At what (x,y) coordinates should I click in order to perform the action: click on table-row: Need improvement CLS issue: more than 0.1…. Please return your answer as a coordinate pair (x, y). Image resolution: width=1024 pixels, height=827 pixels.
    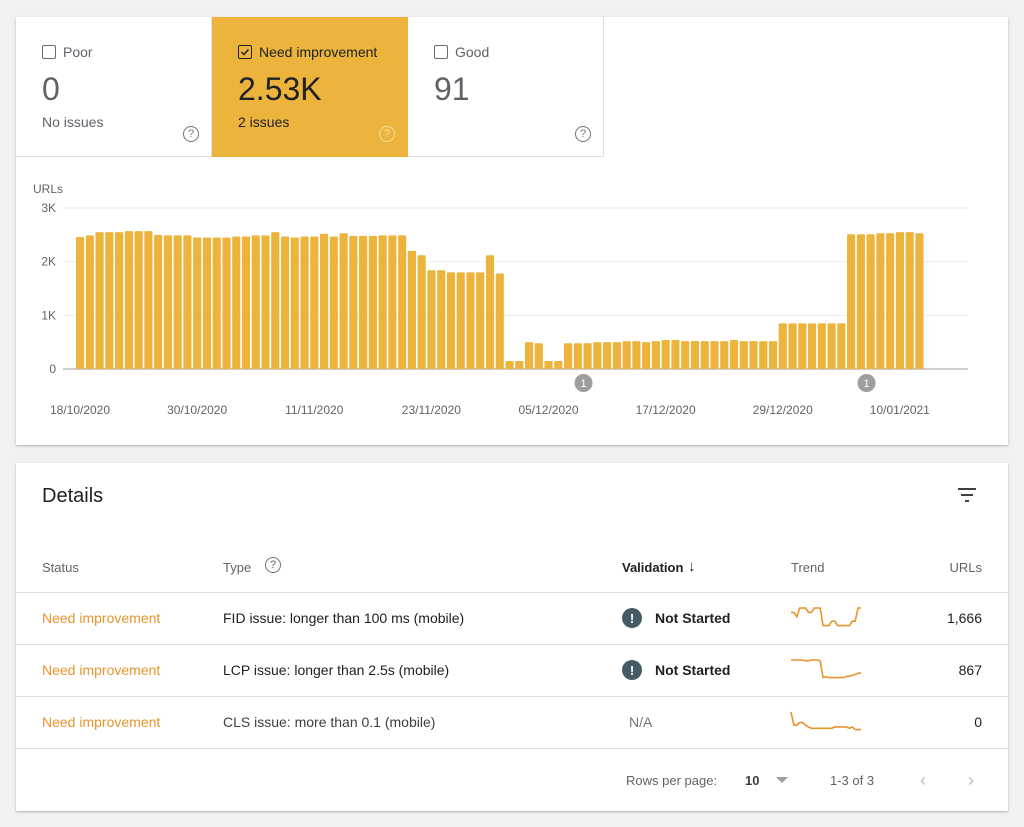
    Looking at the image, I should click on (512, 723).